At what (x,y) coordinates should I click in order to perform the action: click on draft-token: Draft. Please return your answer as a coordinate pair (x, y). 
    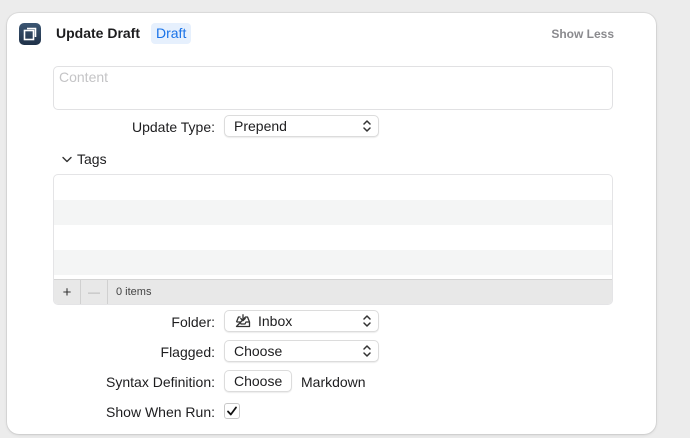
    Looking at the image, I should click on (171, 33).